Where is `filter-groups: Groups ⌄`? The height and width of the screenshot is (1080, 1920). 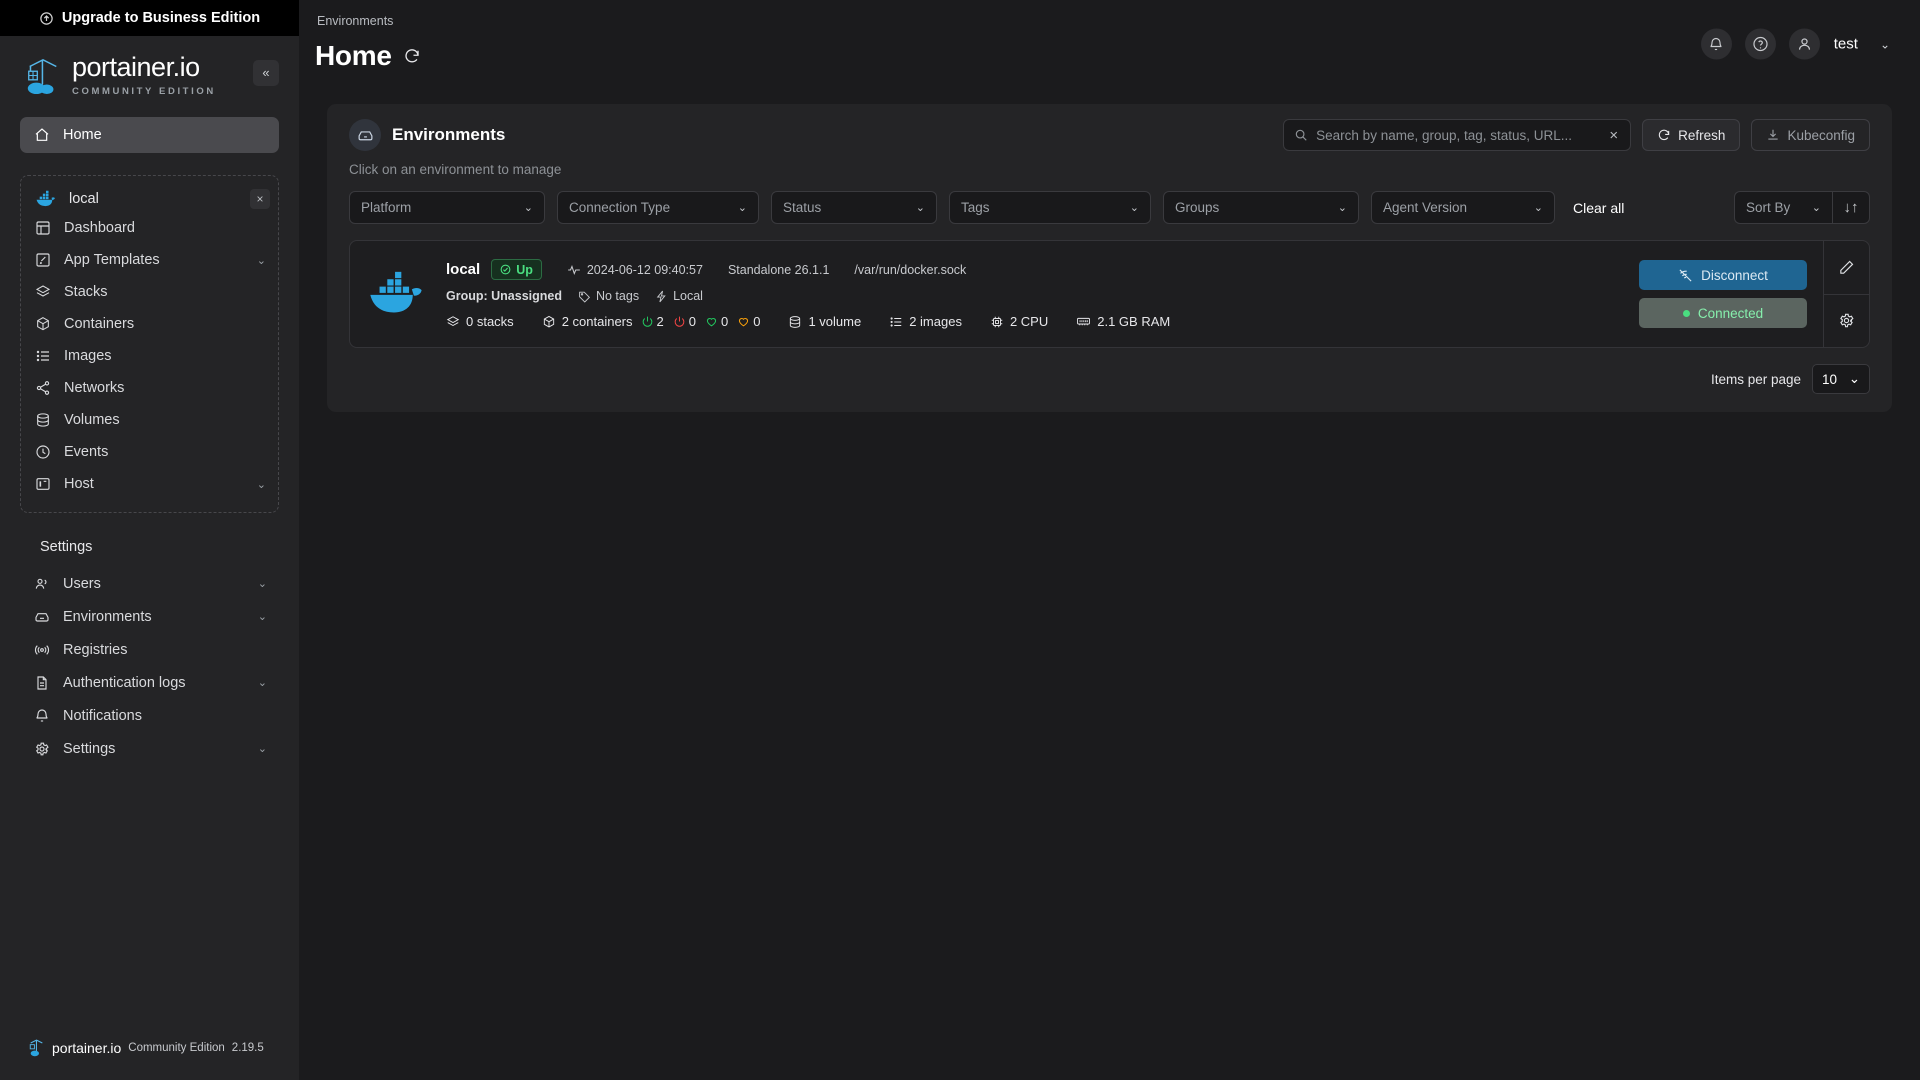 filter-groups: Groups ⌄ is located at coordinates (1261, 207).